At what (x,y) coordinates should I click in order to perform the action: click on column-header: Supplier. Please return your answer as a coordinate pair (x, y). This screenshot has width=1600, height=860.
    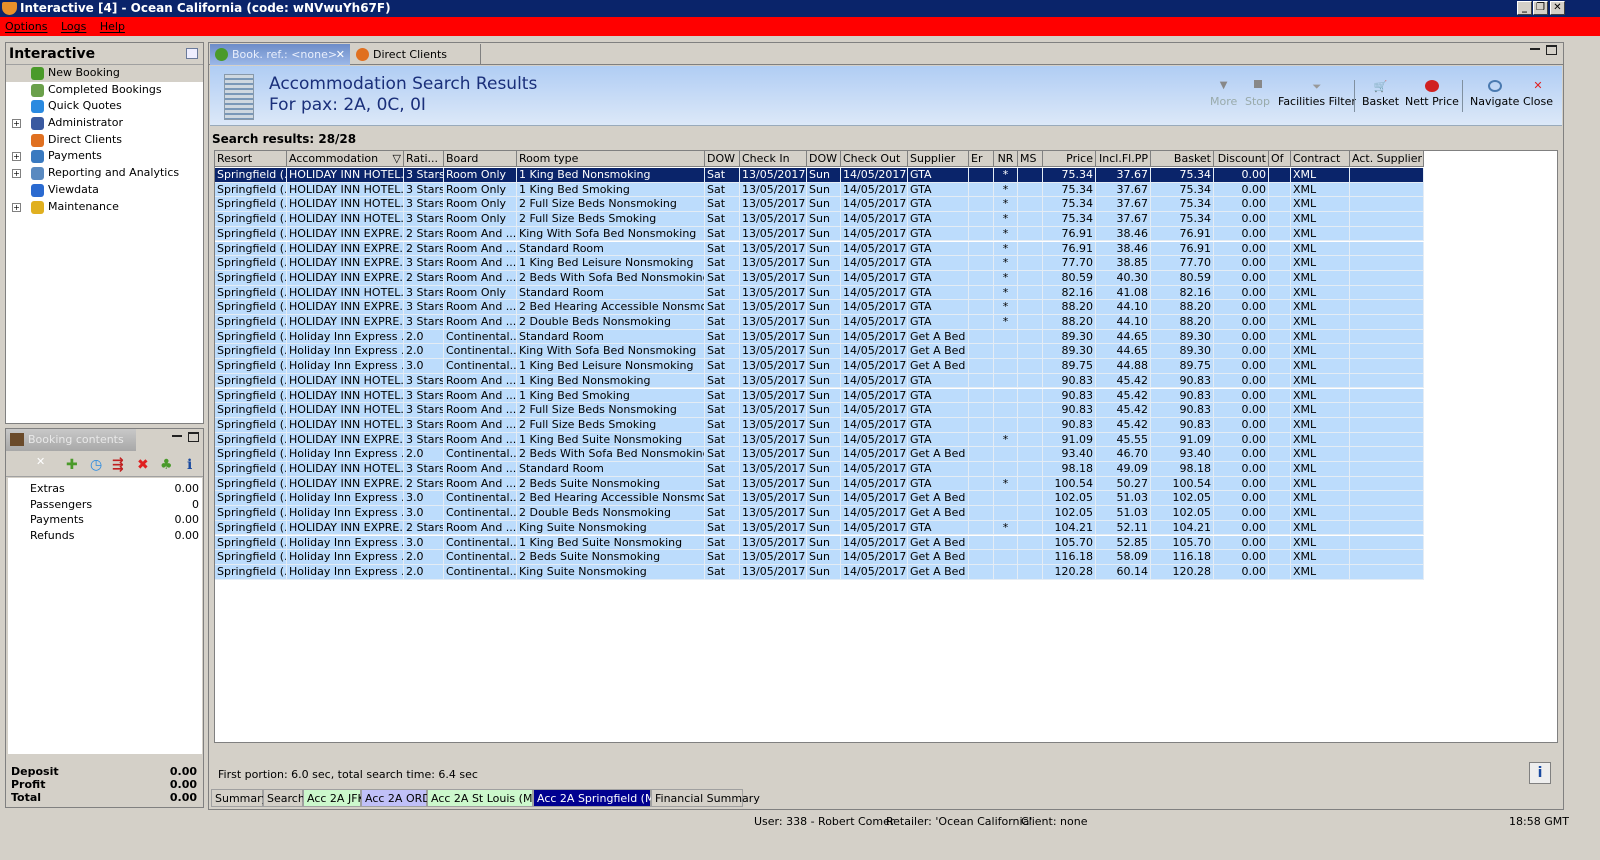
    Looking at the image, I should click on (938, 159).